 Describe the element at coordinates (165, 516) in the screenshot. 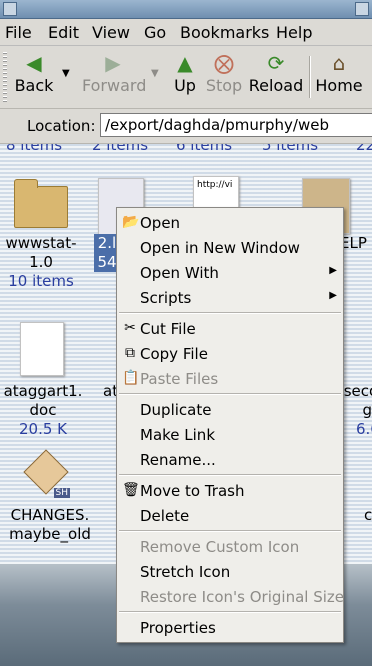

I see `menu-item-label: Delete` at that location.